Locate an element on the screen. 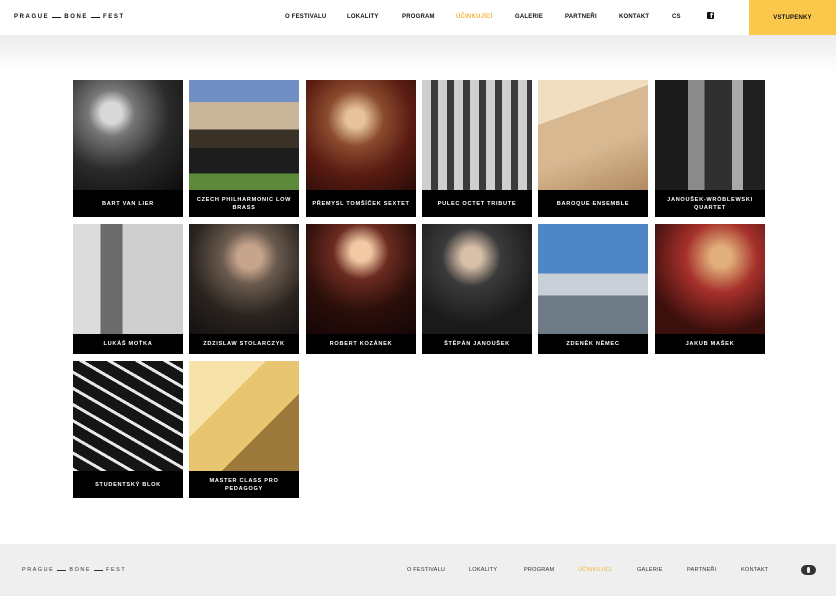  performer-card: CZECH PHILHARMONIC LOW BRASS is located at coordinates (244, 148).